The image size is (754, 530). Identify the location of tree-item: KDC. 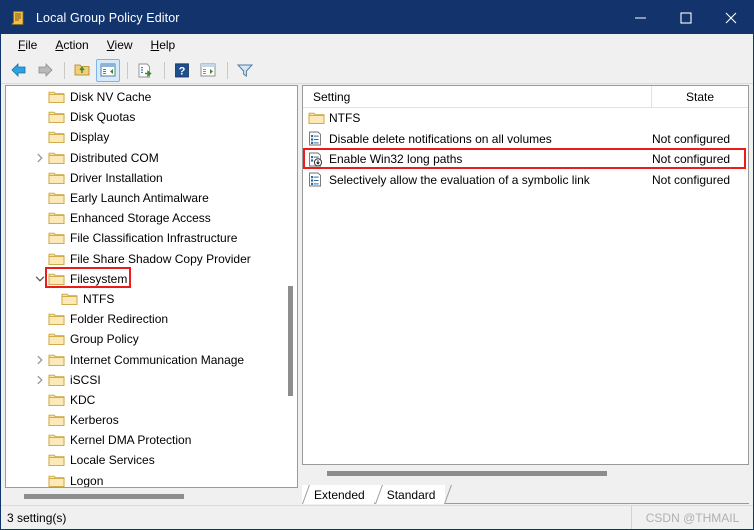
(151, 400).